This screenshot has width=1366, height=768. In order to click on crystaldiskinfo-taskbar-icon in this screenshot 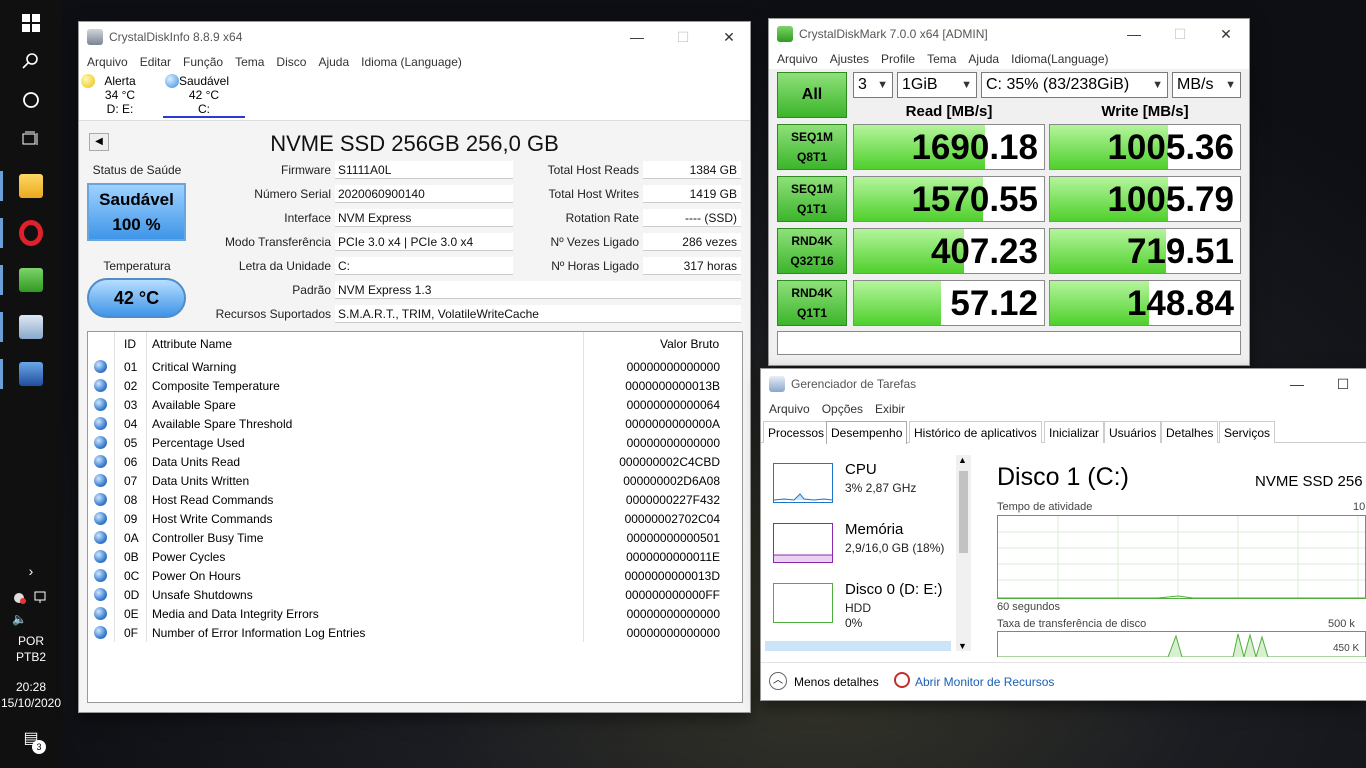, I will do `click(31, 280)`.